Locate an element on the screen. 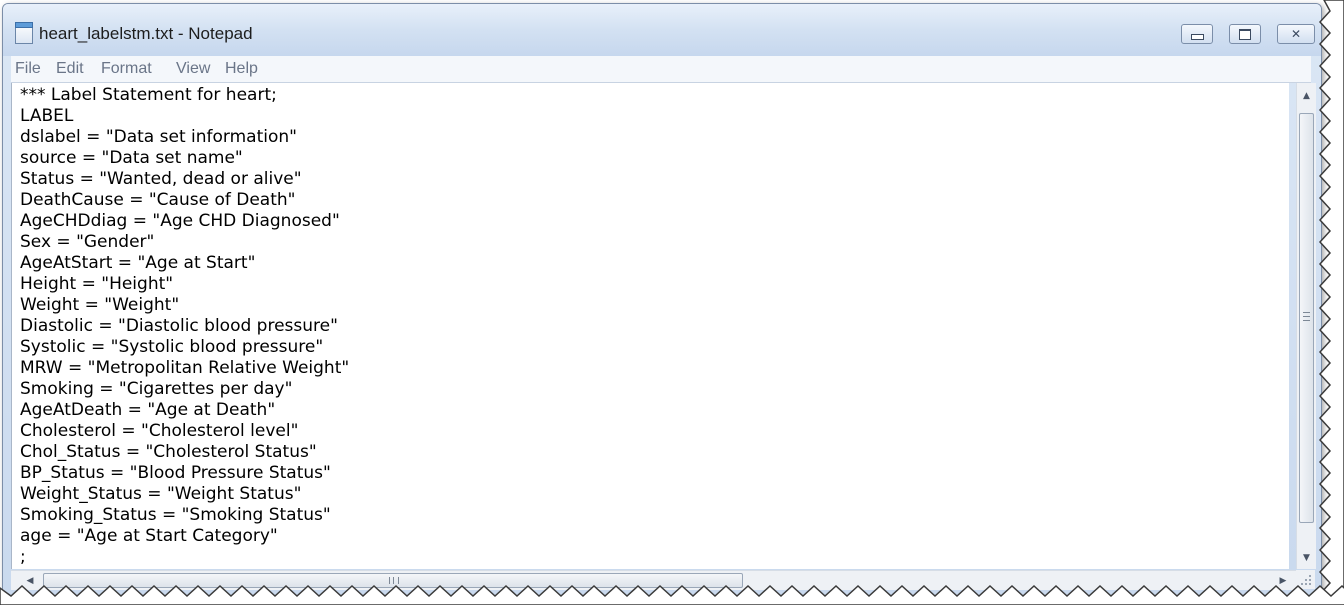  minimize-icon is located at coordinates (1197, 34).